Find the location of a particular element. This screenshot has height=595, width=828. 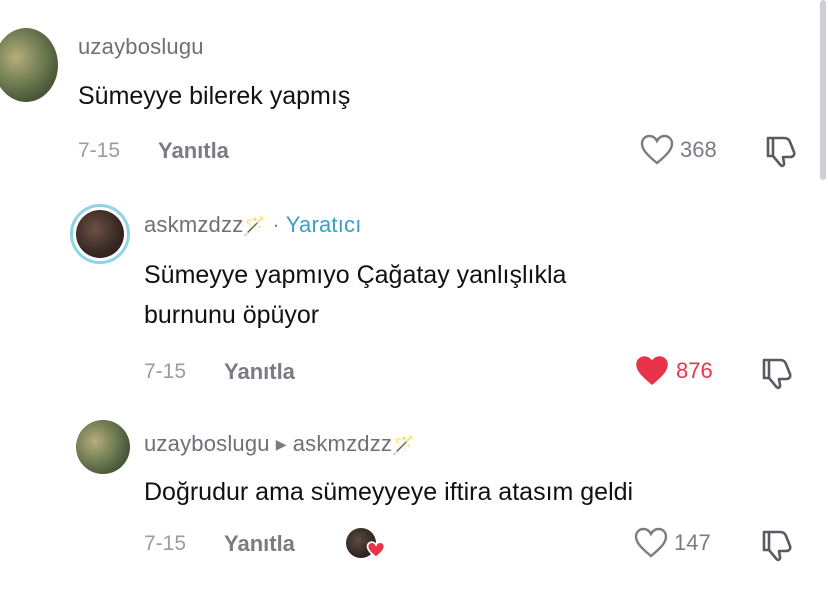

reply-arrow-icon: ▶ is located at coordinates (281, 444).